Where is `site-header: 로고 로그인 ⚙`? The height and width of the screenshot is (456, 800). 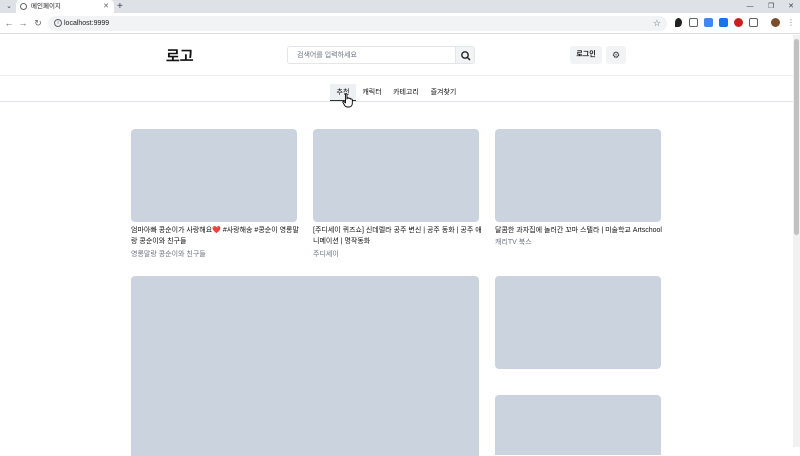 site-header: 로고 로그인 ⚙ is located at coordinates (396, 55).